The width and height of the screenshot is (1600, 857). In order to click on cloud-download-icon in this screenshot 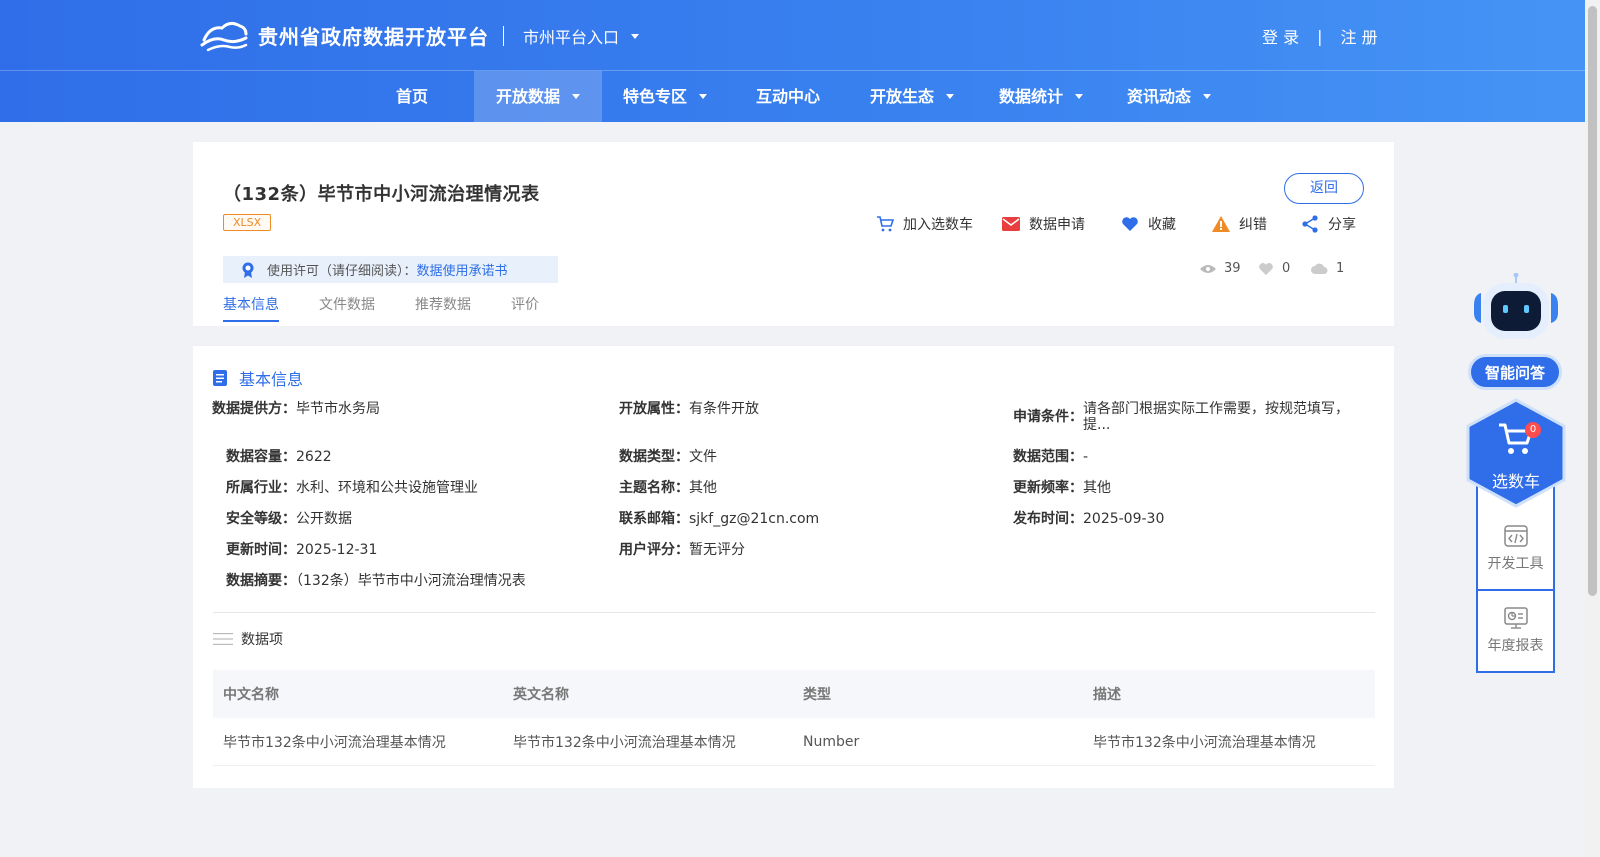, I will do `click(1319, 268)`.